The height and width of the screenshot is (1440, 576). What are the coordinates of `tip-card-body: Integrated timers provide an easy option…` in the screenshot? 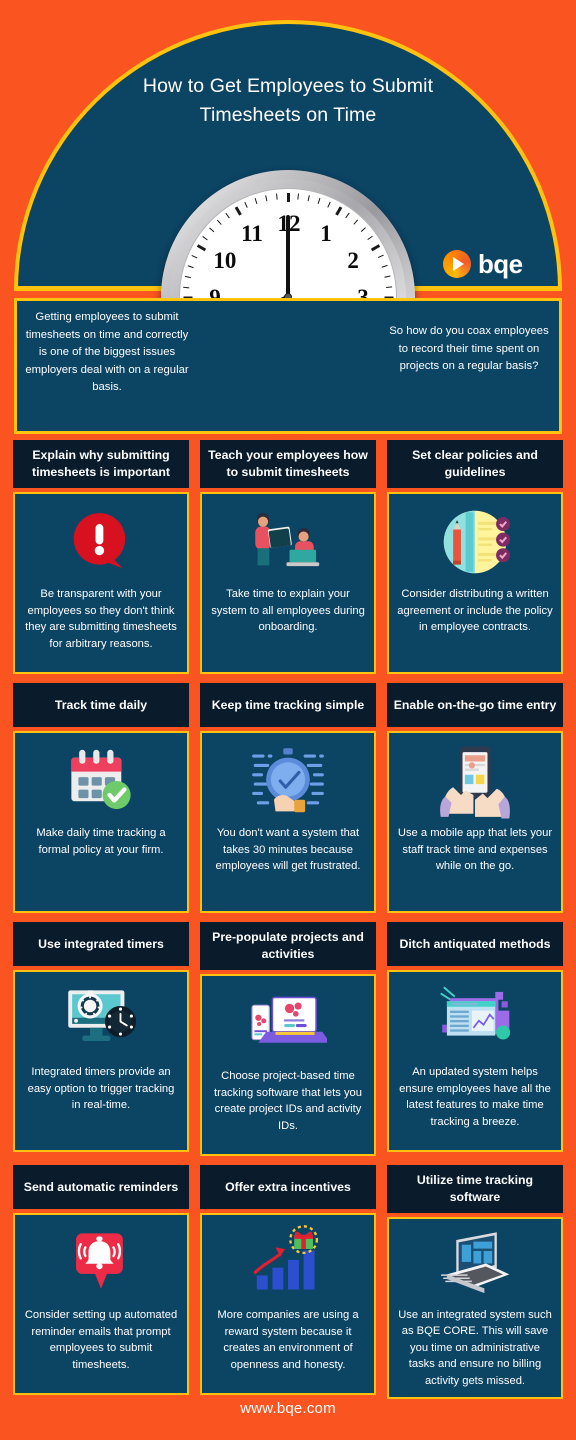 It's located at (101, 1061).